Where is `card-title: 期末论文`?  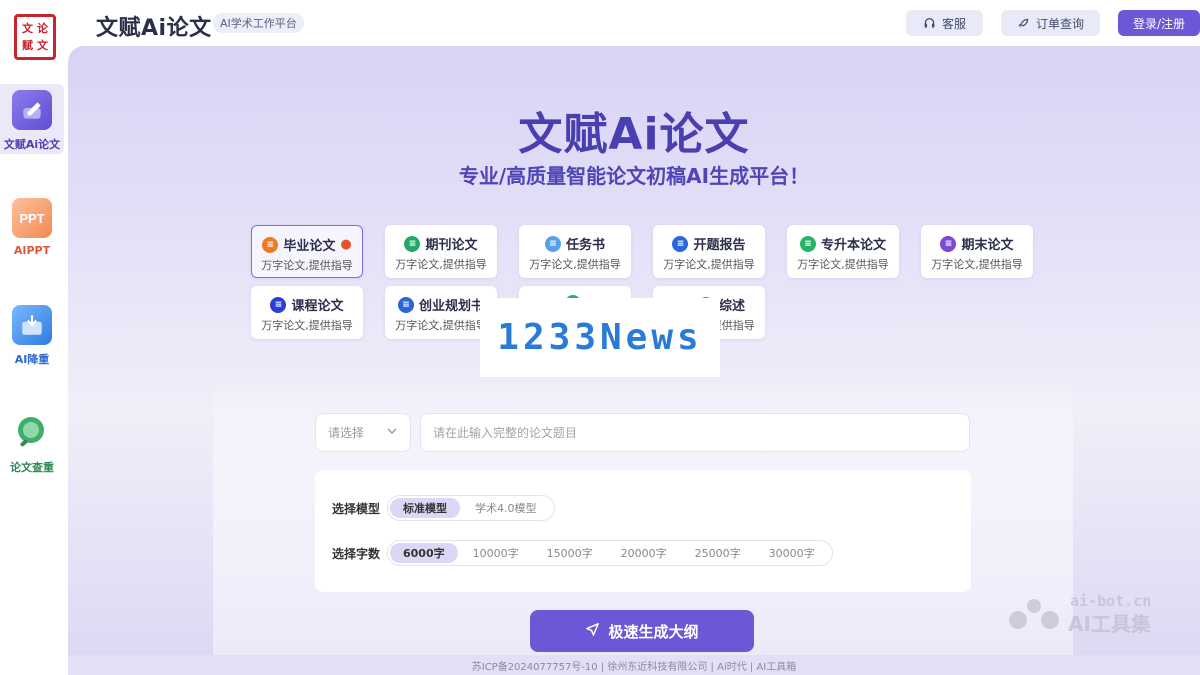
card-title: 期末论文 is located at coordinates (987, 245).